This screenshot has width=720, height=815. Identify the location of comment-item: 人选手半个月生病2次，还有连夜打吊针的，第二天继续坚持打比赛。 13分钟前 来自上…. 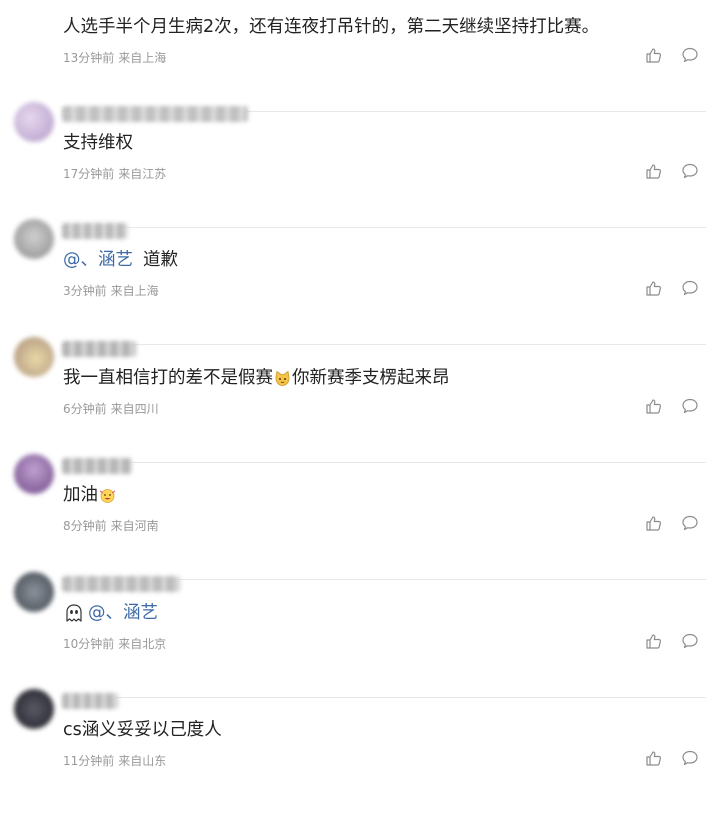
(360, 56).